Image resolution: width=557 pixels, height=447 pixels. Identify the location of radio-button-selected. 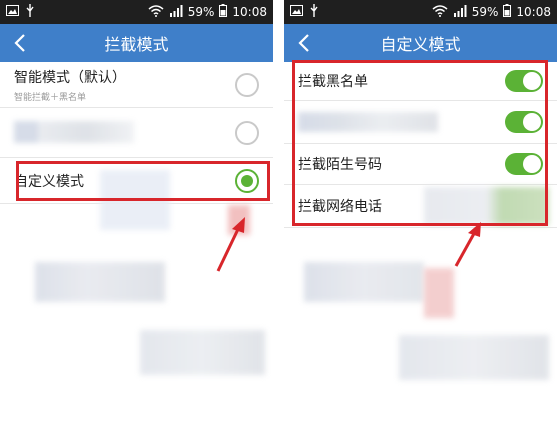
(247, 180).